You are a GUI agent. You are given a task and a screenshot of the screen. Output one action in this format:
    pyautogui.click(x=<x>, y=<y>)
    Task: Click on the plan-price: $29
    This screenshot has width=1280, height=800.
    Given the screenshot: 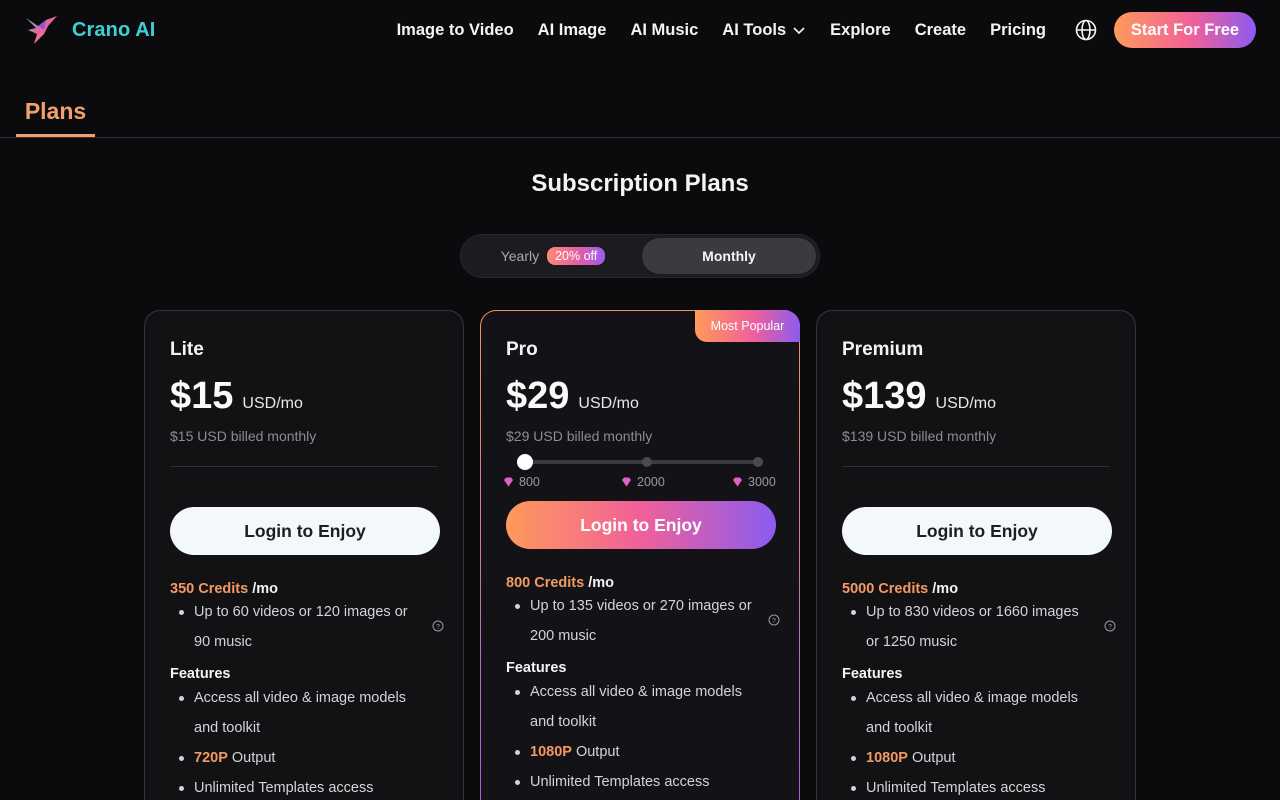 What is the action you would take?
    pyautogui.click(x=538, y=396)
    